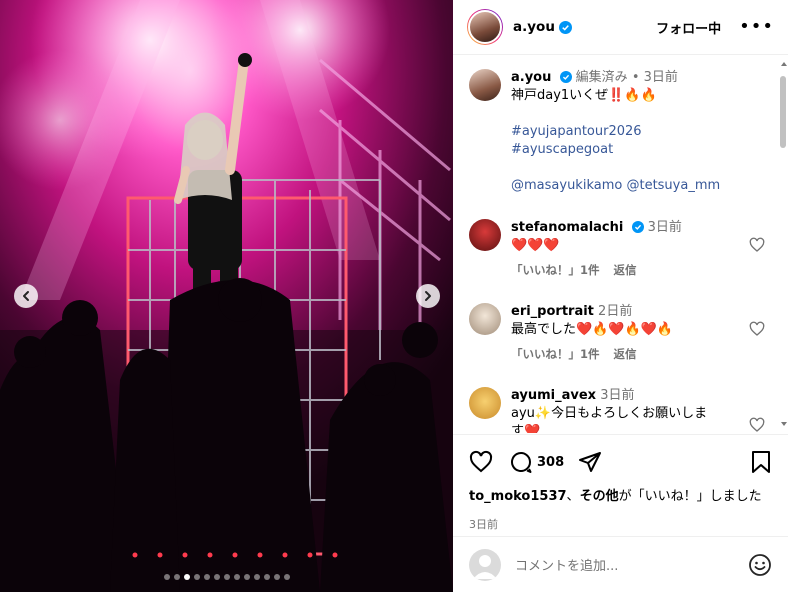 This screenshot has width=788, height=592. I want to click on caption-time: 3日前, so click(661, 77).